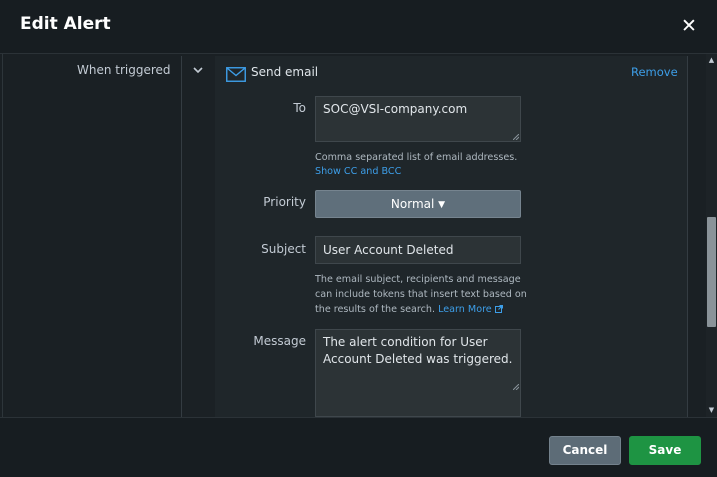 This screenshot has width=717, height=477. What do you see at coordinates (358, 447) in the screenshot?
I see `dialog-footer: Cancel Save` at bounding box center [358, 447].